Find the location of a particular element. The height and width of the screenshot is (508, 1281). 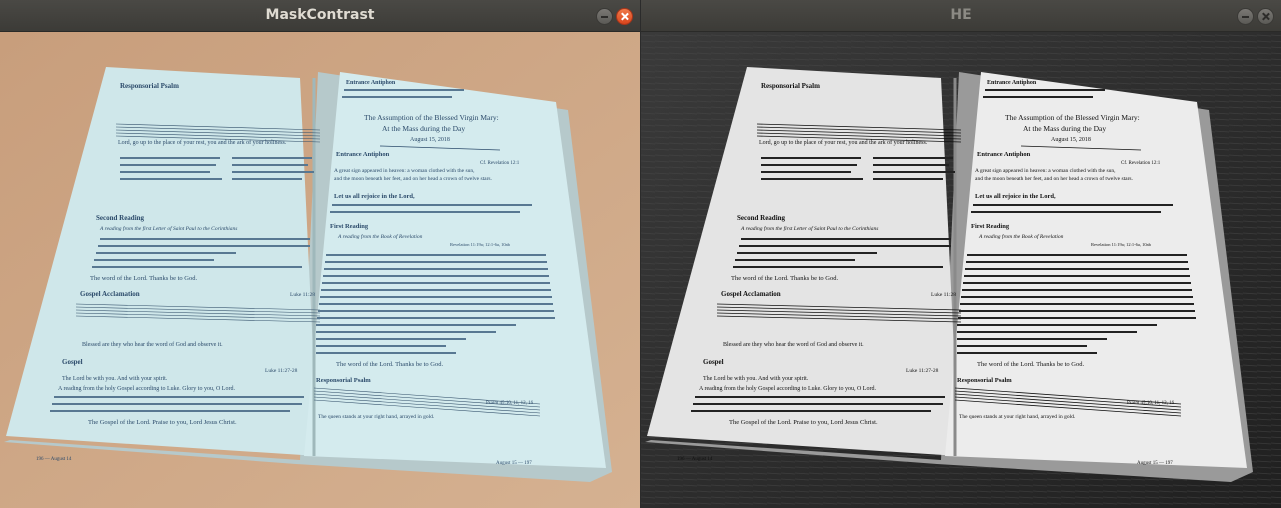

title-bar: MaskContrast is located at coordinates (320, 16).